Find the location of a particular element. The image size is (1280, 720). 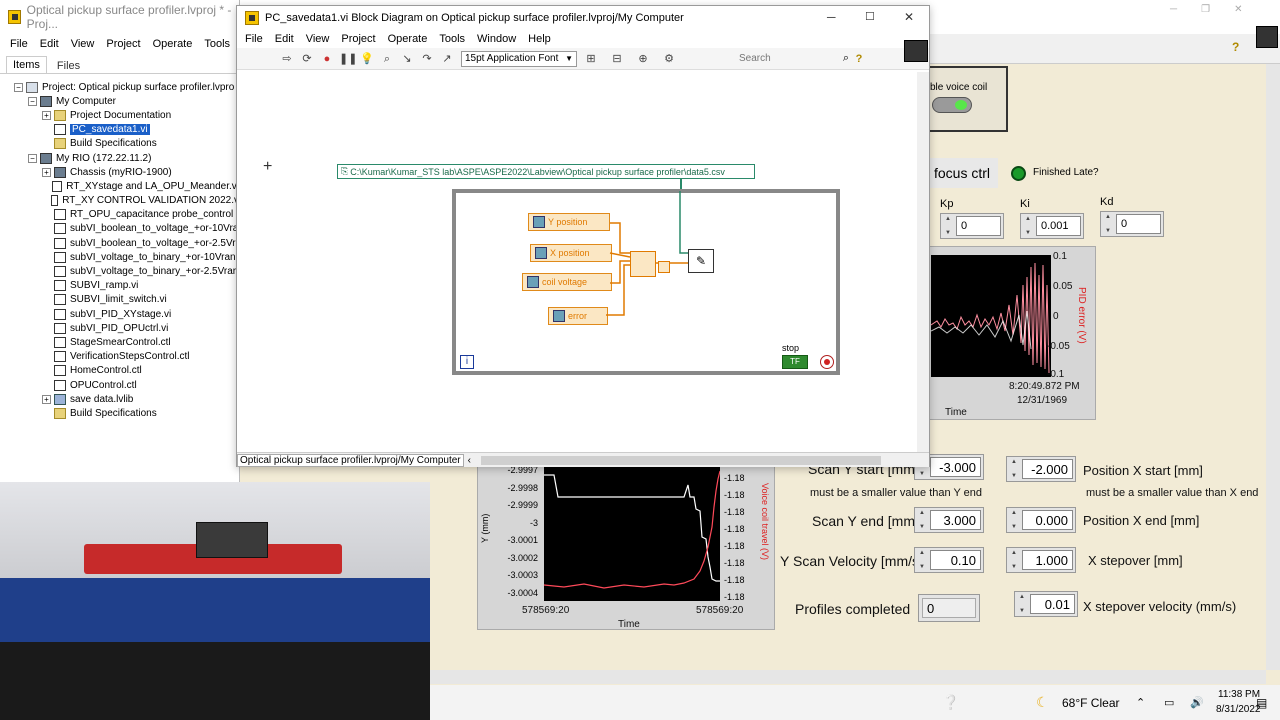

bd-maximize-icon: ☐ is located at coordinates (870, 16).